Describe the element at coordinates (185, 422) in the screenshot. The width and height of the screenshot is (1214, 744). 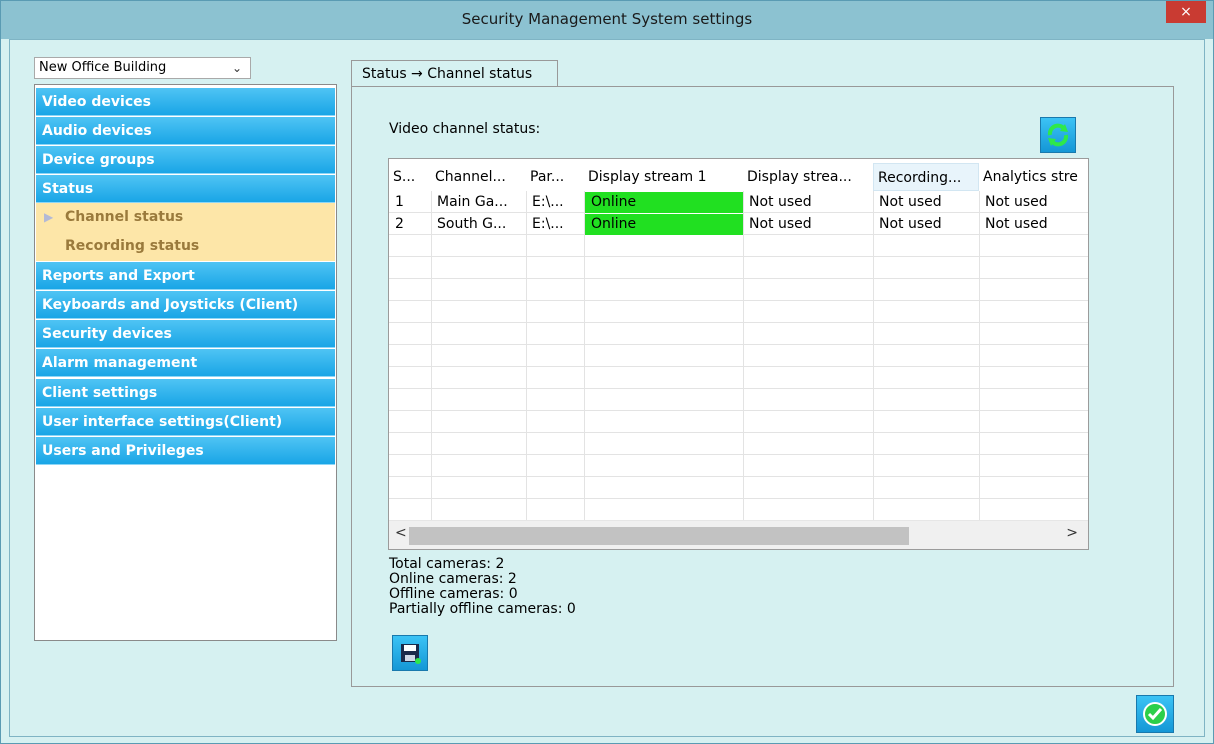
I see `nav-item-ui-settings: User interface settings(Client)` at that location.